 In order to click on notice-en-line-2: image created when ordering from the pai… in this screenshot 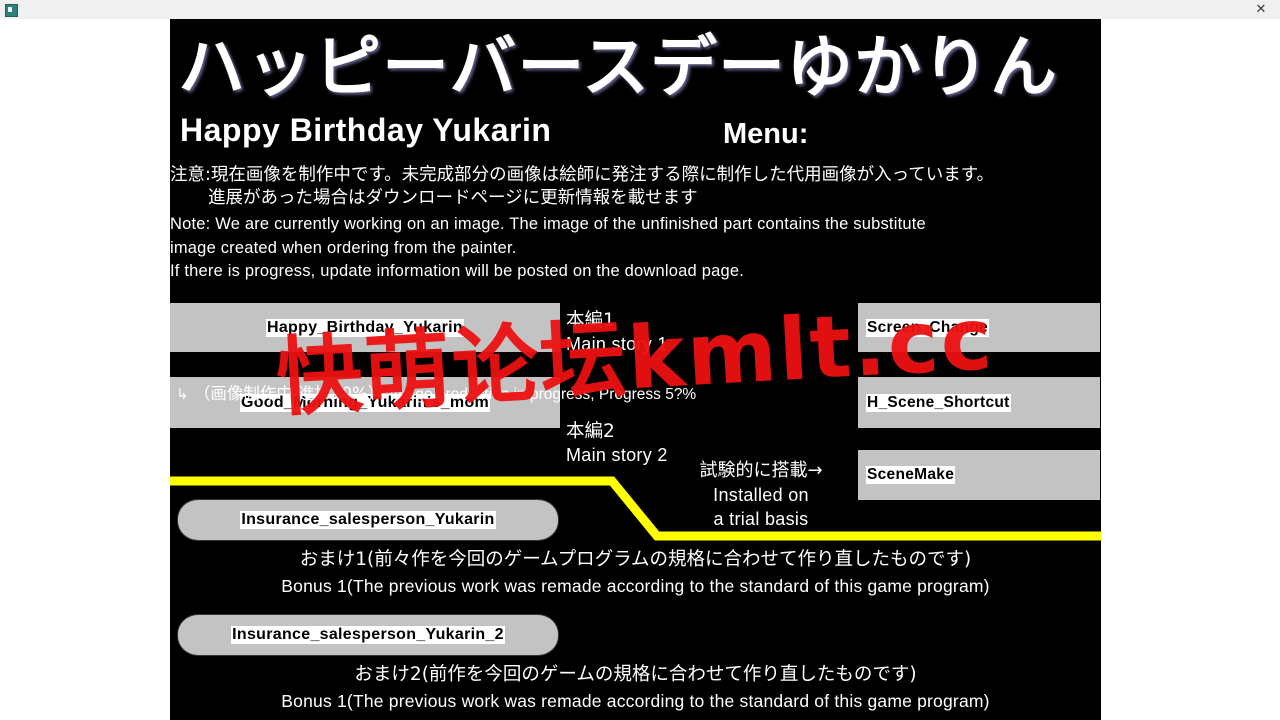, I will do `click(343, 247)`.